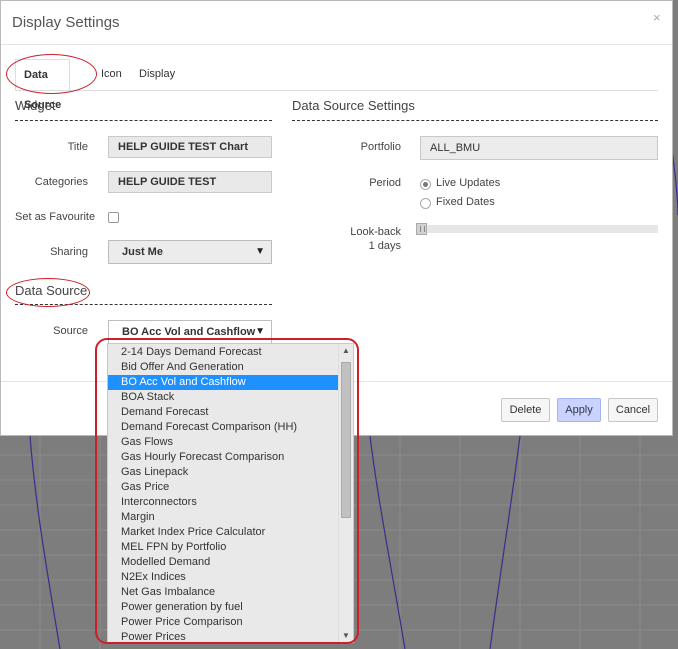 The image size is (678, 649). Describe the element at coordinates (537, 229) in the screenshot. I see `lookback-slider-track` at that location.